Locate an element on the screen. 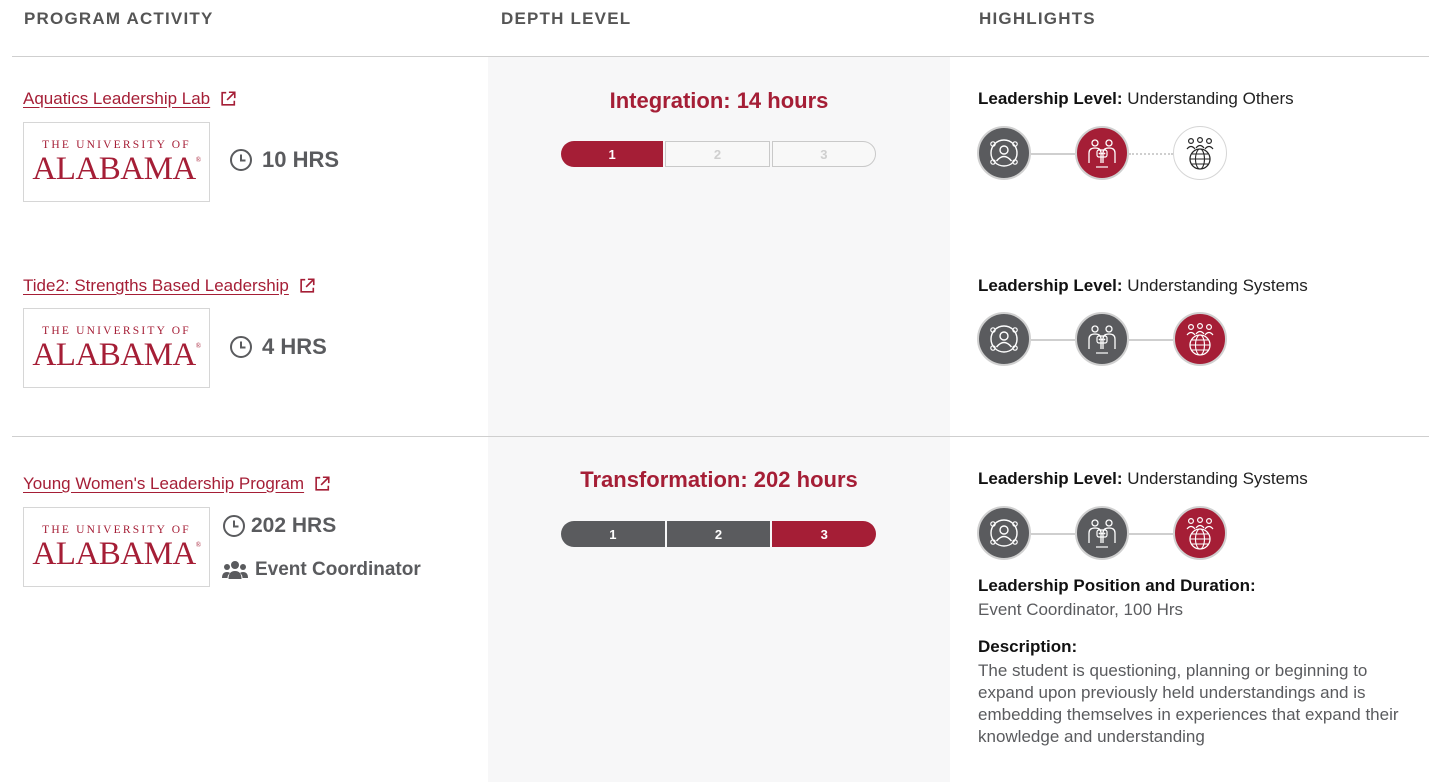 This screenshot has width=1431, height=782. depth-progress-bar-group2: 1 2 3 is located at coordinates (719, 534).